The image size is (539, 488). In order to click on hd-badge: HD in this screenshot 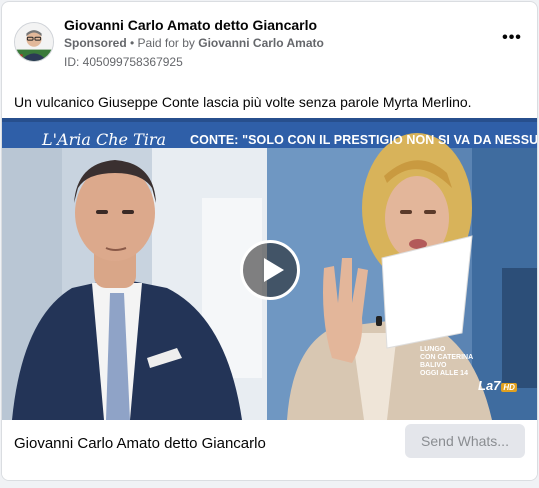, I will do `click(509, 387)`.